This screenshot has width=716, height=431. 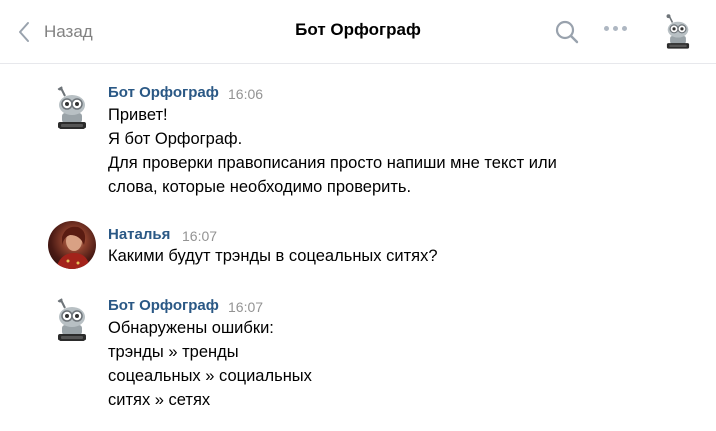 I want to click on person-photo-icon, so click(x=73, y=247).